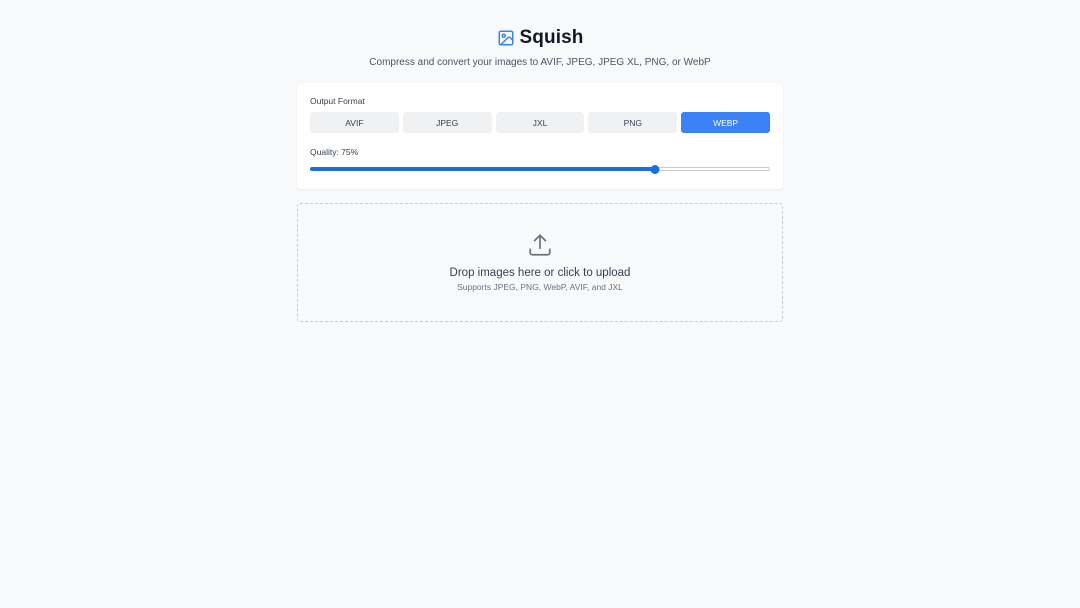 This screenshot has width=1080, height=608. I want to click on quality-slider, so click(540, 169).